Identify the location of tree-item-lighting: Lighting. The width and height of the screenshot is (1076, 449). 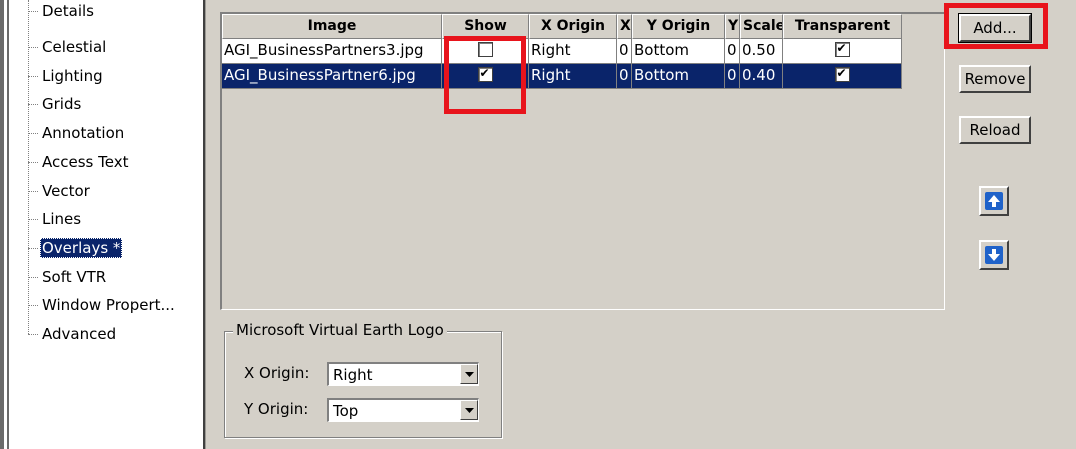
(66, 76).